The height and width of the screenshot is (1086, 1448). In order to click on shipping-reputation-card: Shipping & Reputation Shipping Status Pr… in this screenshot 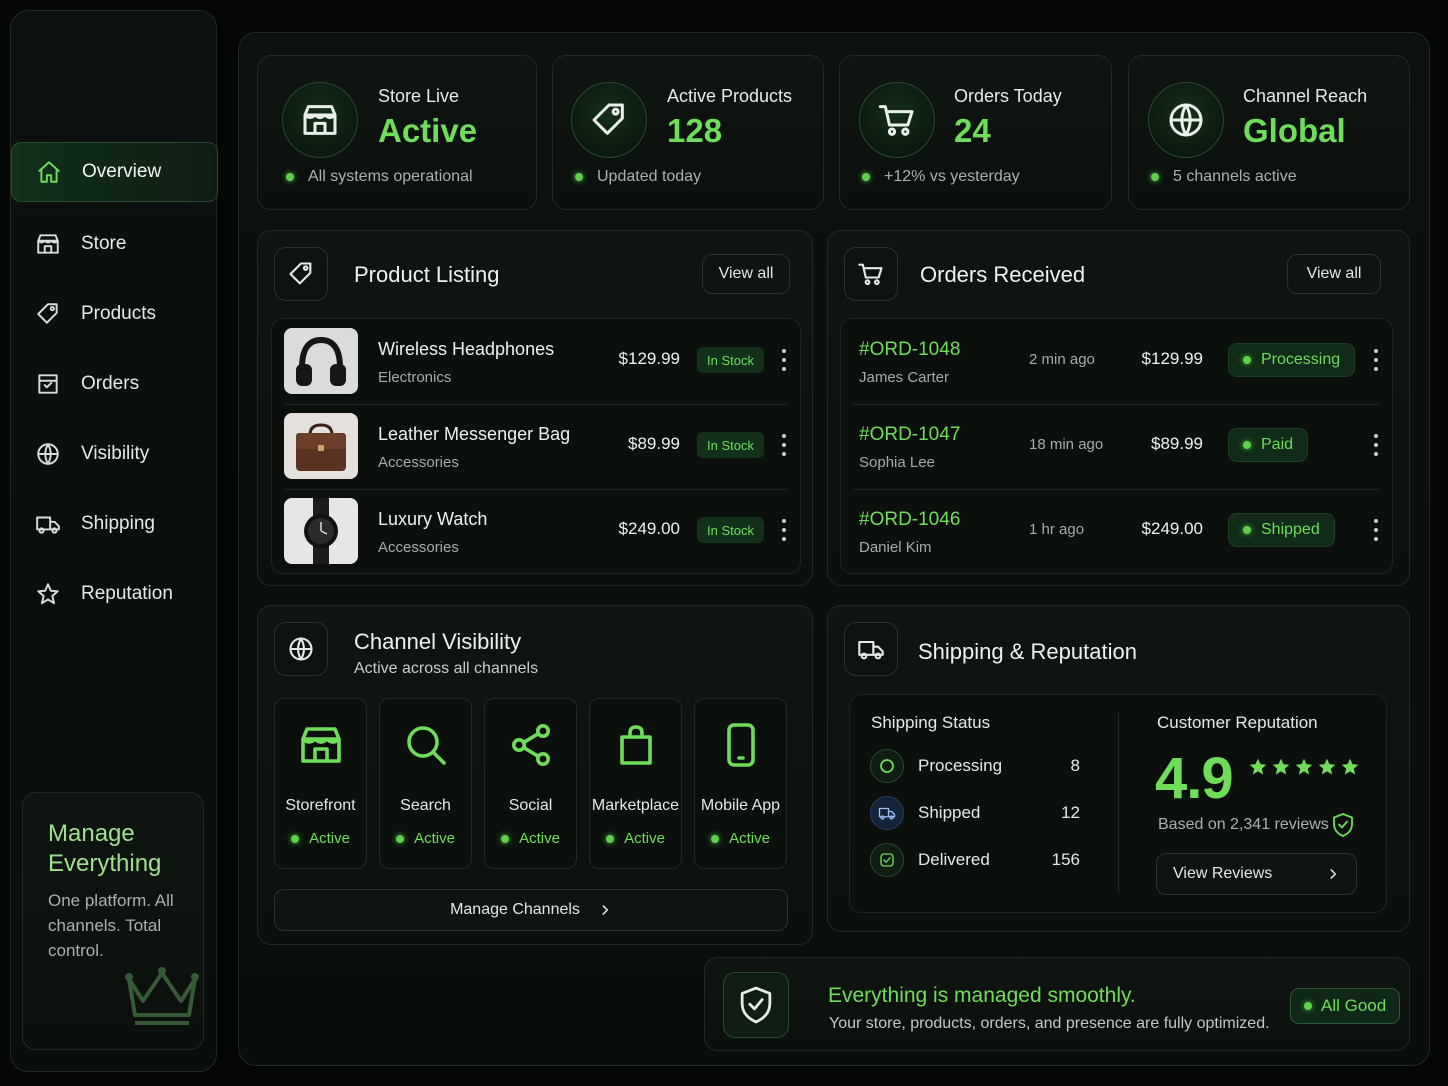, I will do `click(1118, 768)`.